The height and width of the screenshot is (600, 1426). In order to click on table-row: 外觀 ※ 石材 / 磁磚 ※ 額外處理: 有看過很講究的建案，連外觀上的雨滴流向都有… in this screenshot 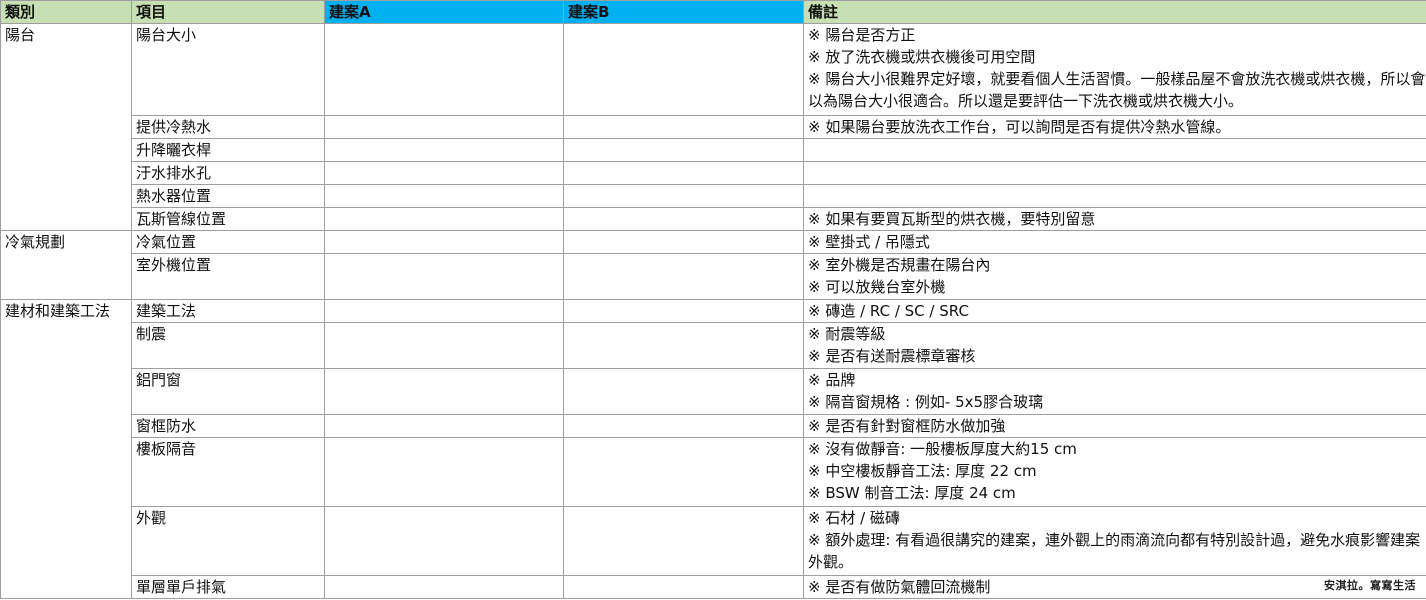, I will do `click(713, 541)`.